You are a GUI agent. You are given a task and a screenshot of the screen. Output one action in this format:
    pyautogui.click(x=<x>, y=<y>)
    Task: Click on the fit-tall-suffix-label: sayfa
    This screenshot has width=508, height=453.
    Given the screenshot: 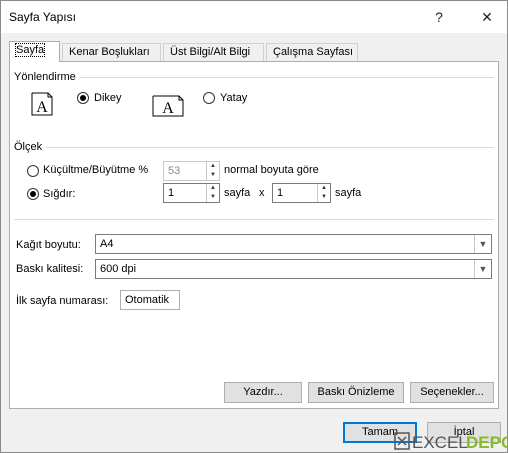 What is the action you would take?
    pyautogui.click(x=348, y=193)
    